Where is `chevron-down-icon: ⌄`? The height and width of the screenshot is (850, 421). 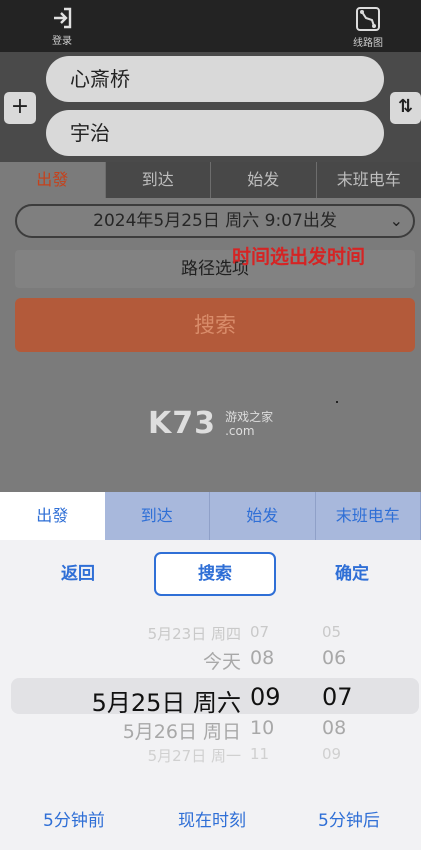 chevron-down-icon: ⌄ is located at coordinates (396, 220).